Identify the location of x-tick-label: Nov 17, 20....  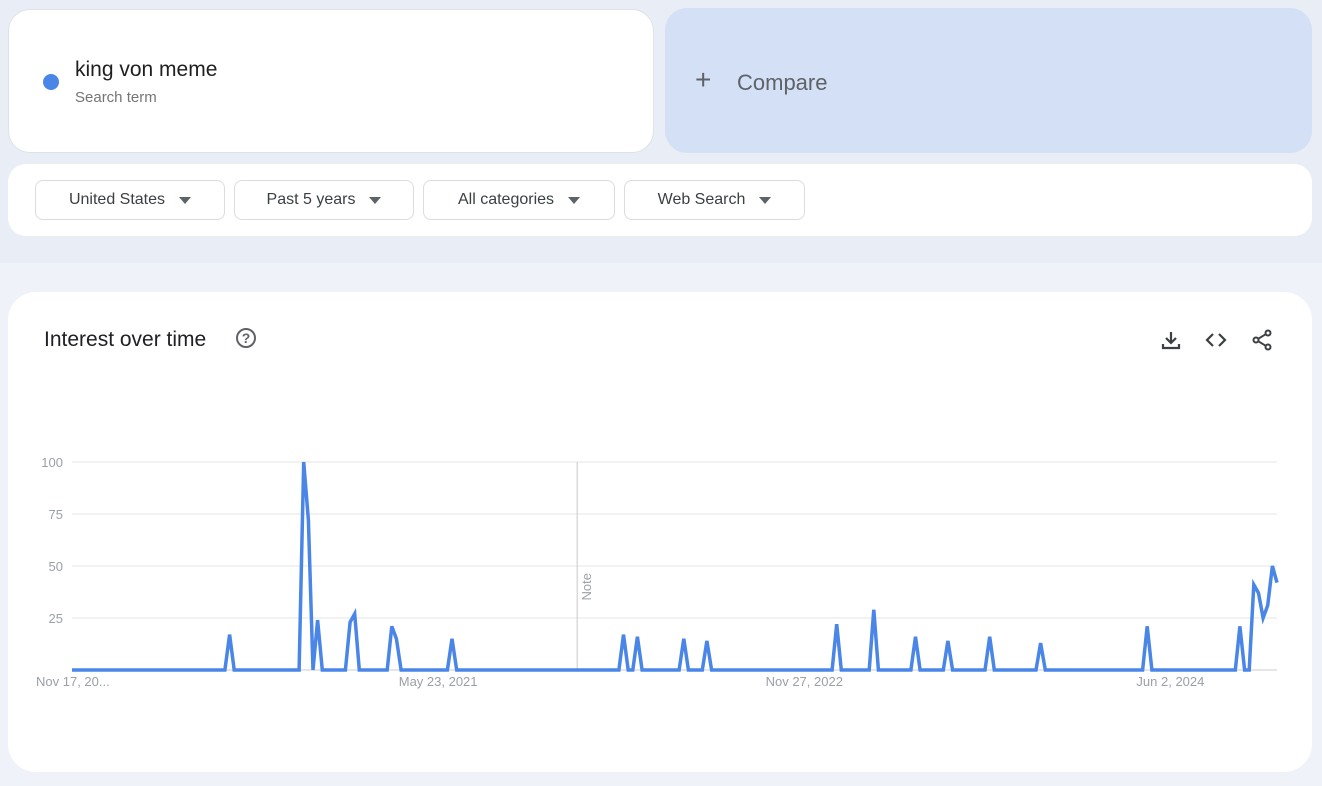
(73, 681).